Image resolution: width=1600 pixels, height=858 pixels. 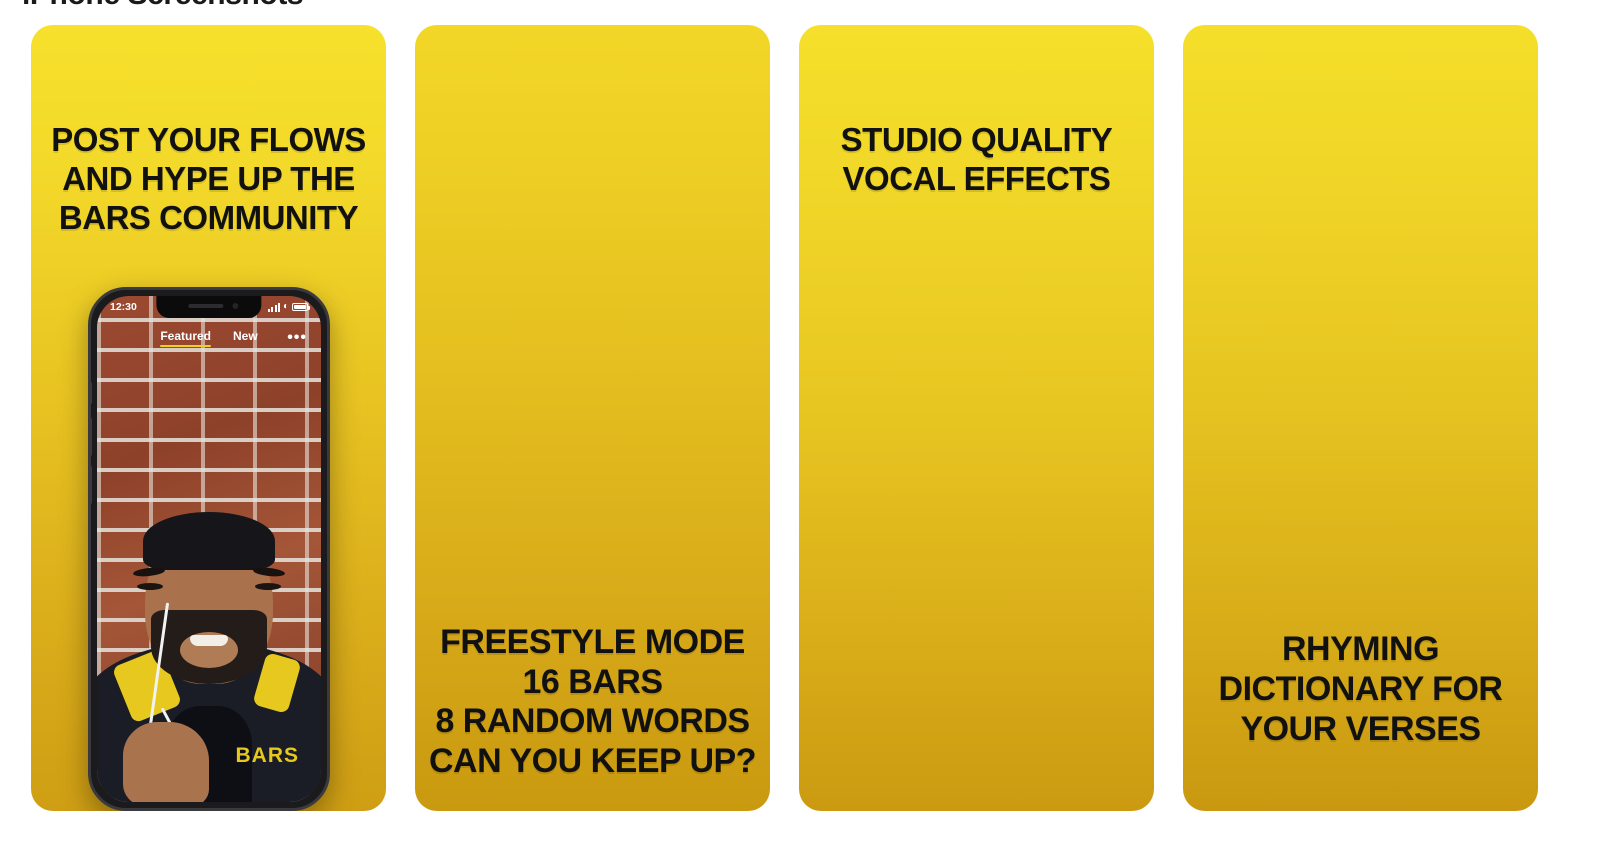 I want to click on notch, so click(x=209, y=307).